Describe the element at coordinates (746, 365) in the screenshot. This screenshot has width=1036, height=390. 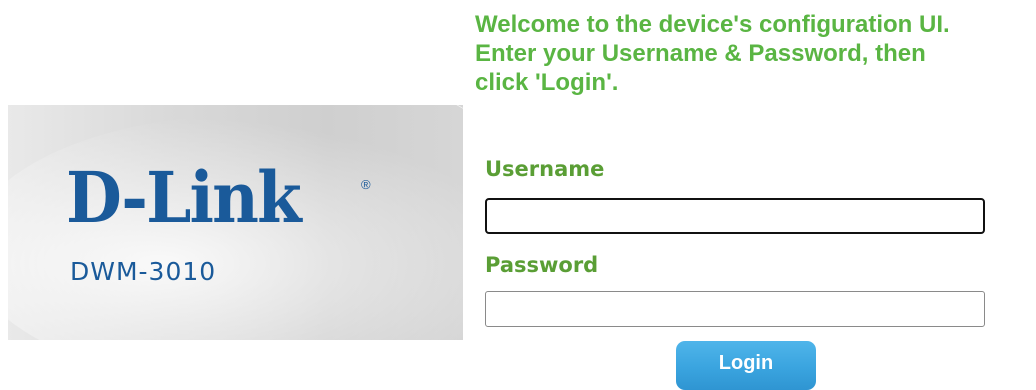
I see `login-button: Login` at that location.